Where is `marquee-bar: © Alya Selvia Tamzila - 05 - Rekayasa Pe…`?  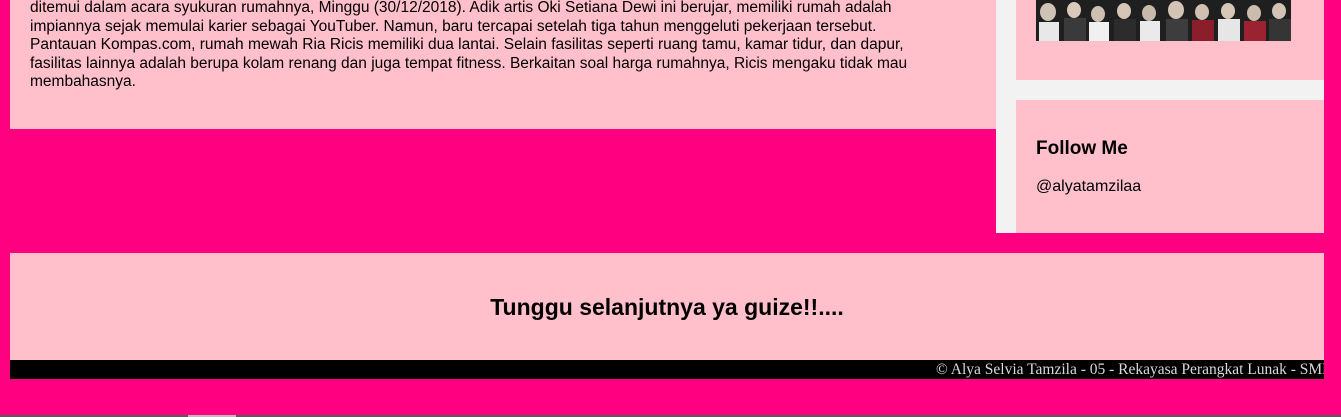 marquee-bar: © Alya Selvia Tamzila - 05 - Rekayasa Pe… is located at coordinates (667, 369).